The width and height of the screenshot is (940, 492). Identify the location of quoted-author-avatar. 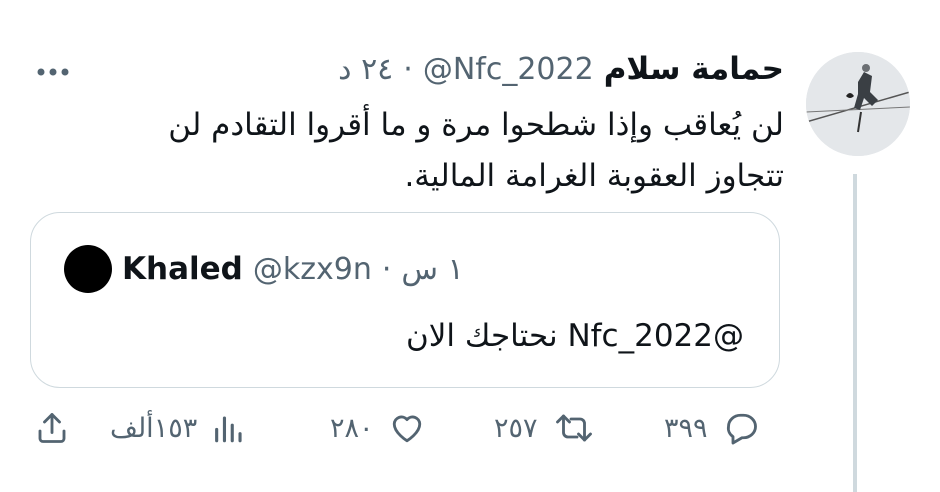
(88, 269).